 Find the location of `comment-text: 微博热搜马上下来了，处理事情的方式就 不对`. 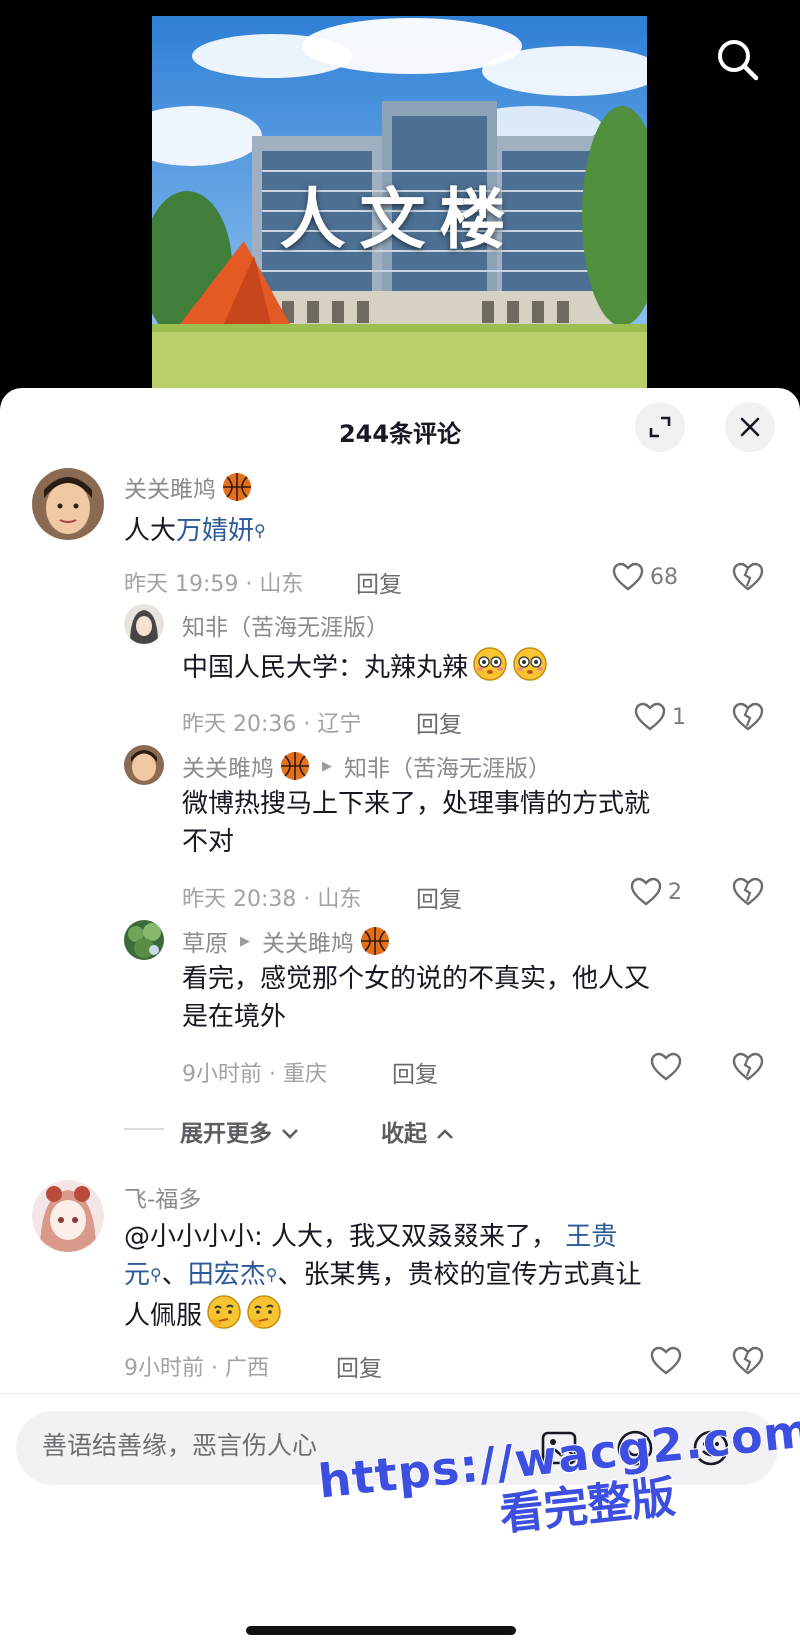

comment-text: 微博热搜马上下来了，处理事情的方式就 不对 is located at coordinates (416, 823).